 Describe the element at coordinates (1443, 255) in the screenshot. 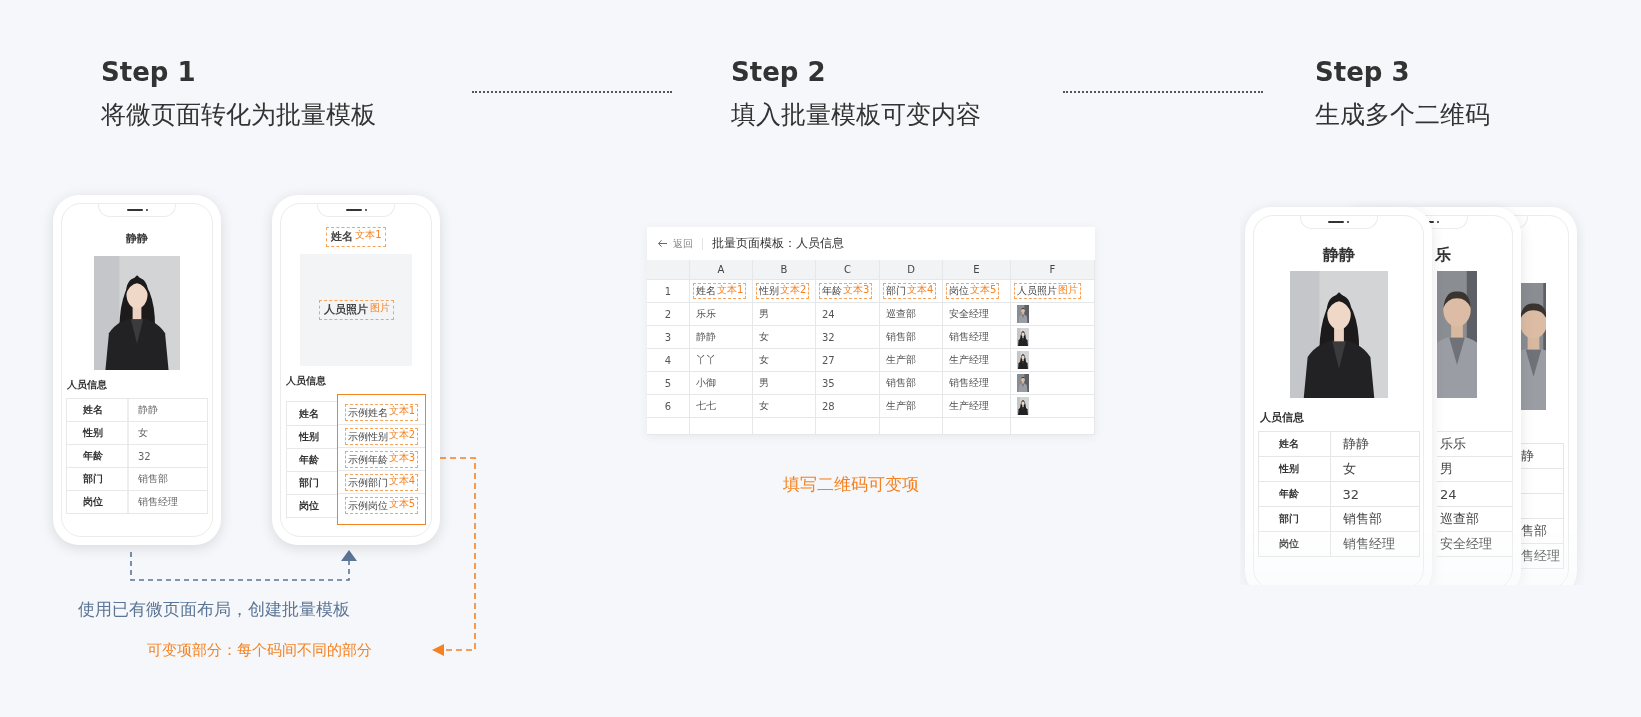

I see `person-name: 乐` at that location.